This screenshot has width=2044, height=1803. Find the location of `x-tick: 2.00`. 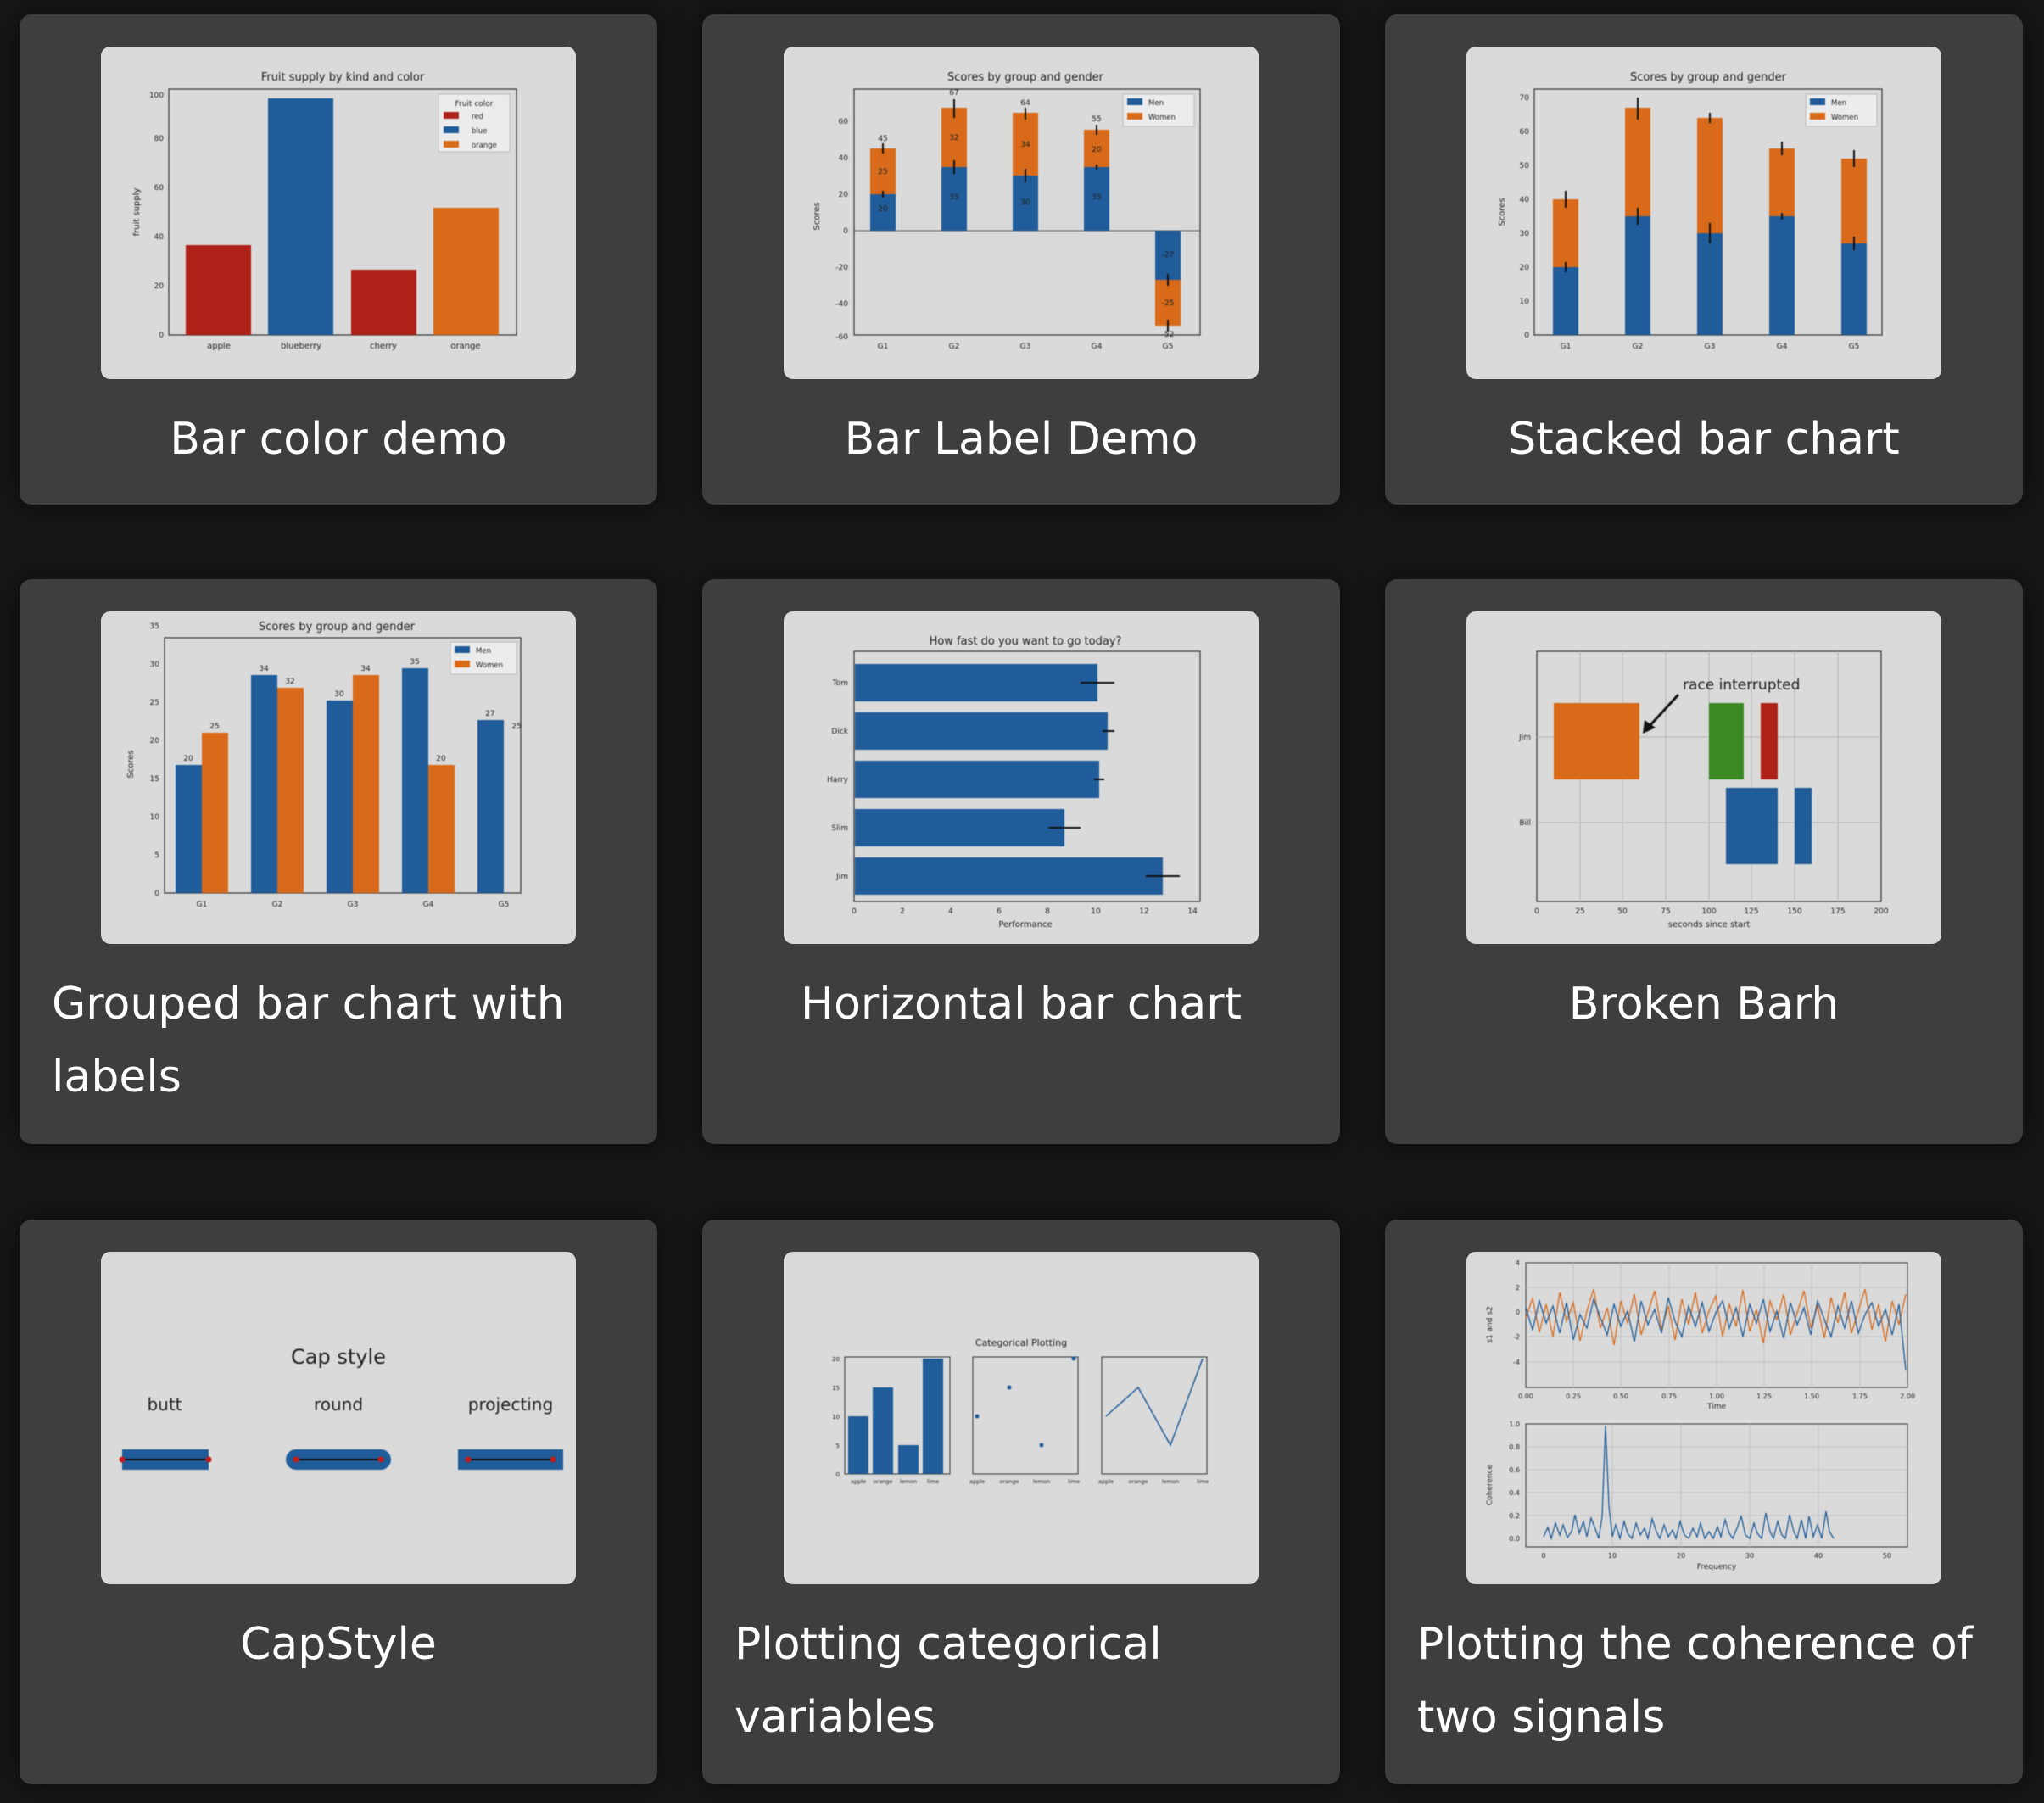

x-tick: 2.00 is located at coordinates (1907, 1397).